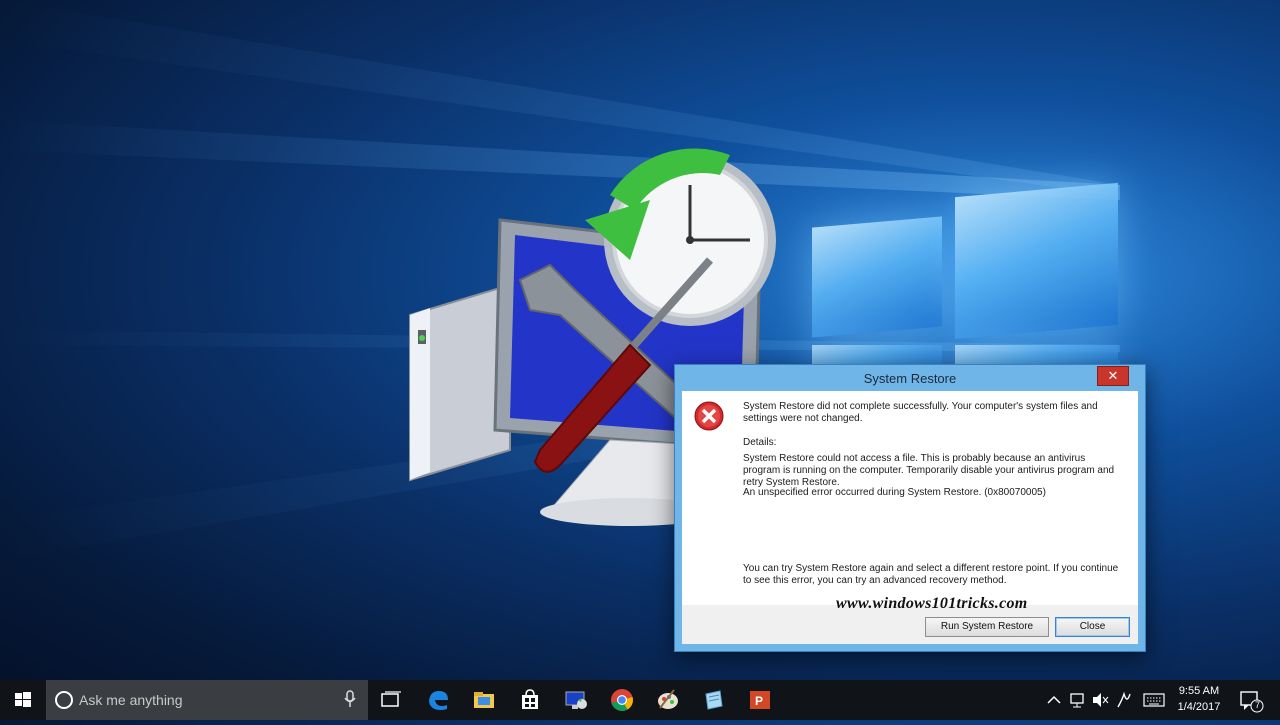 The height and width of the screenshot is (725, 1280). Describe the element at coordinates (1100, 700) in the screenshot. I see `volume-muted-icon` at that location.